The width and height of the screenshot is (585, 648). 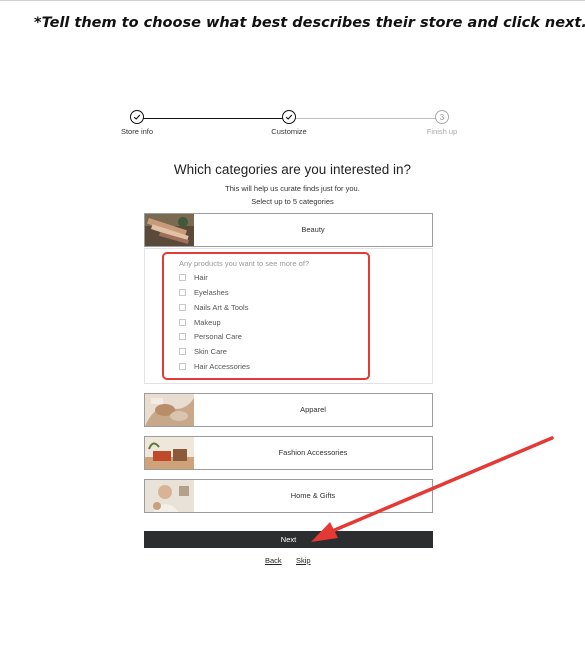 I want to click on checkbox-makeup: Makeup, so click(x=200, y=322).